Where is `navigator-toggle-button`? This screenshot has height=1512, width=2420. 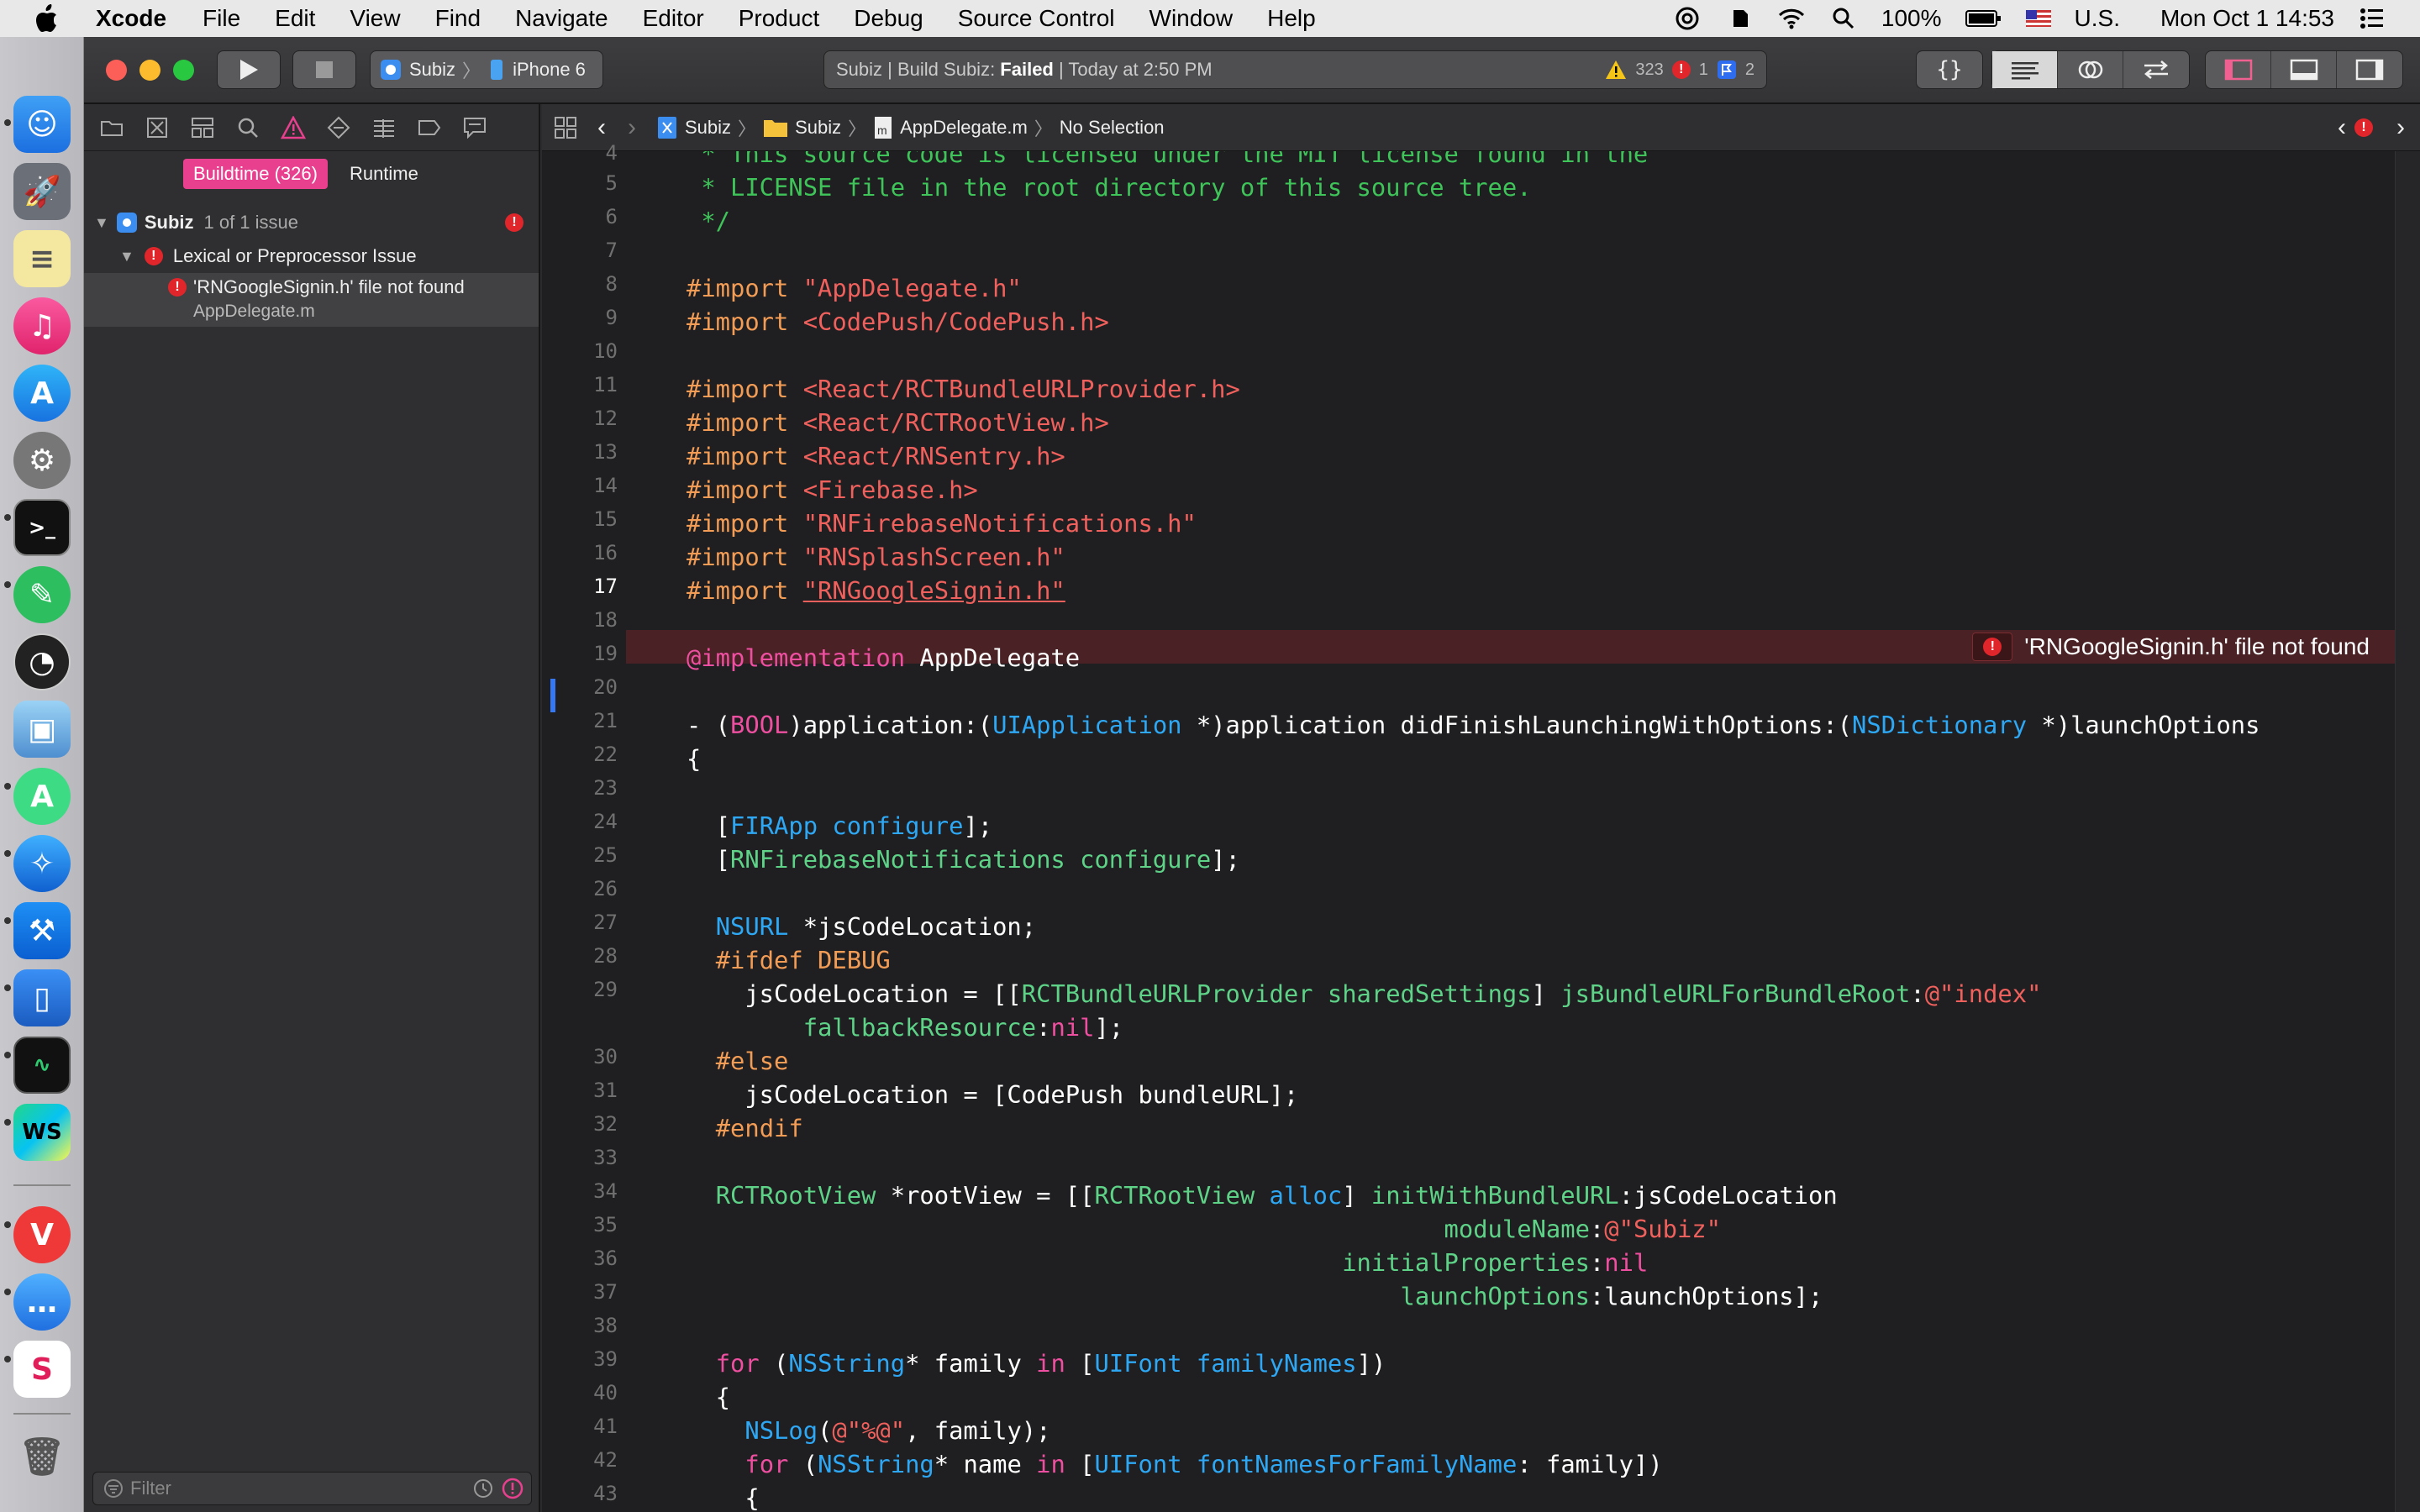
navigator-toggle-button is located at coordinates (2238, 69).